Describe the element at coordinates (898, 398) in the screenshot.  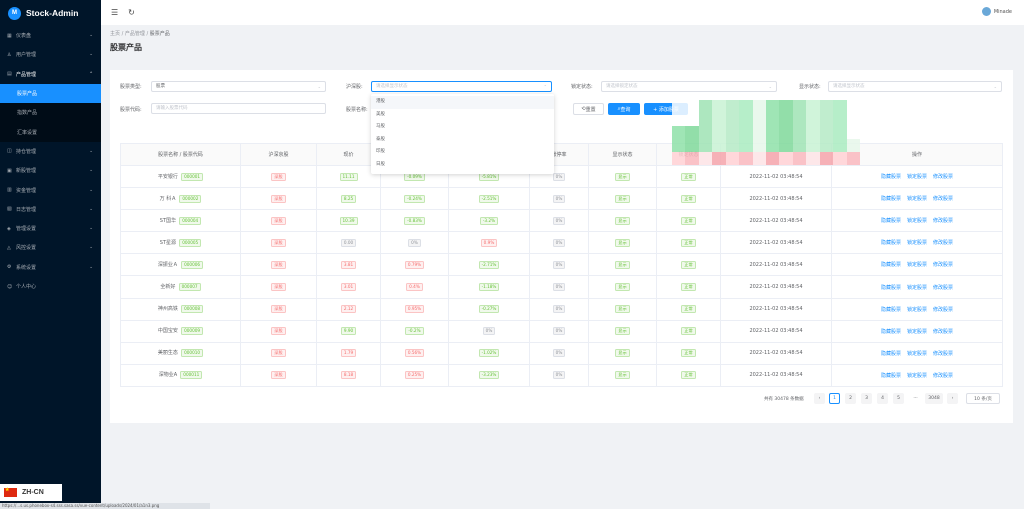
I see `page-number: 5` at that location.